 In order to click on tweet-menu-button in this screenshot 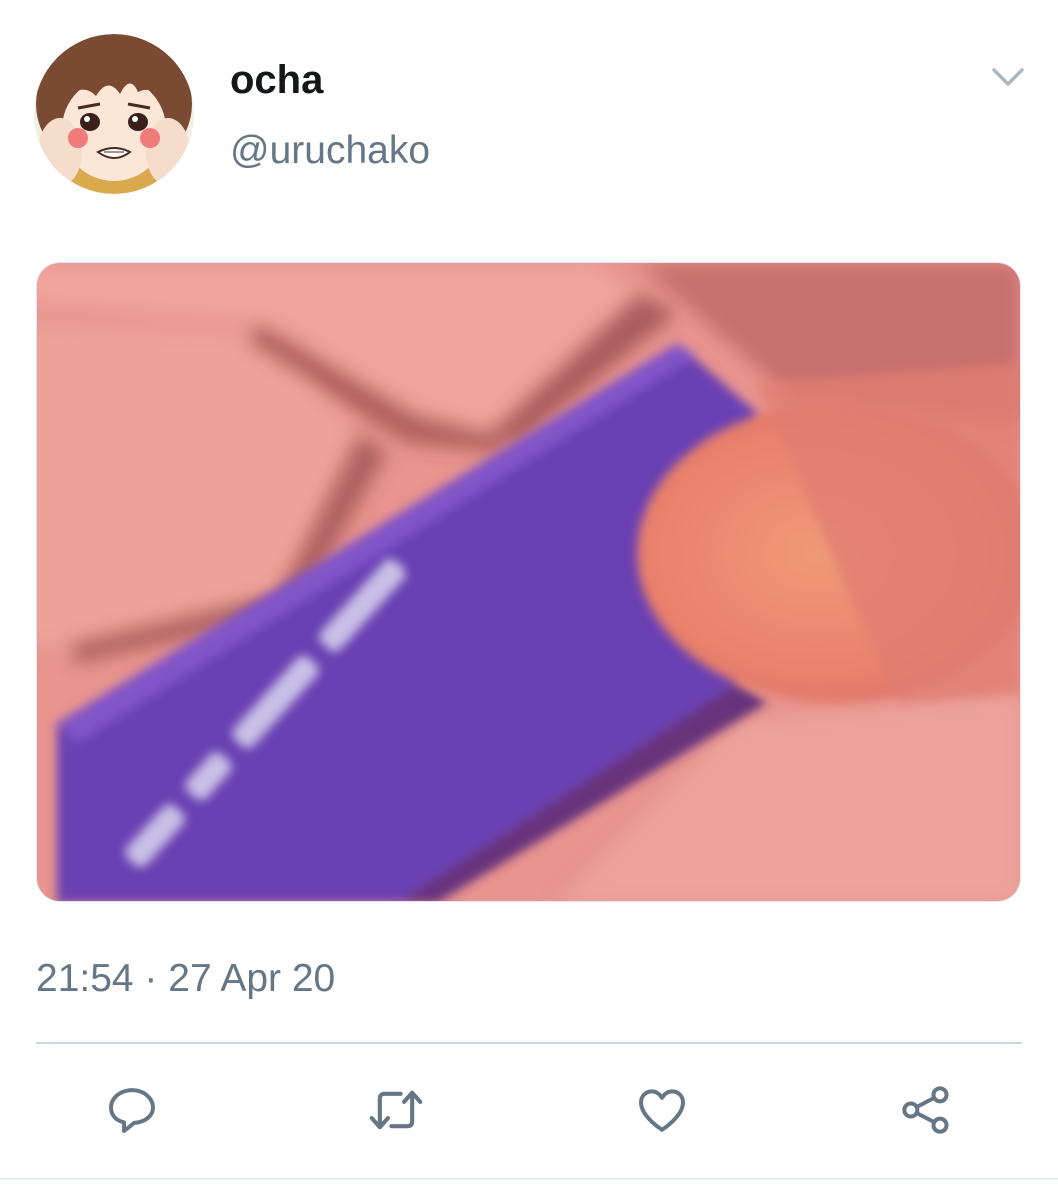, I will do `click(1008, 77)`.